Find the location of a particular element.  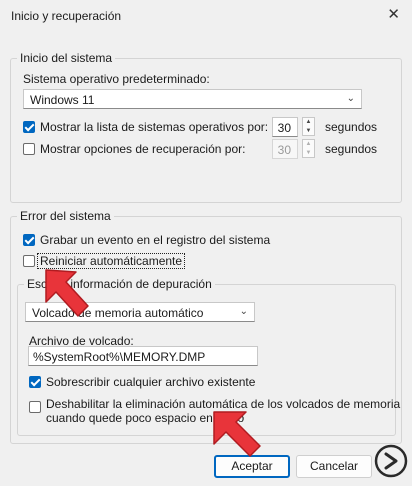

system-failure-legend: Error del sistema is located at coordinates (65, 216).